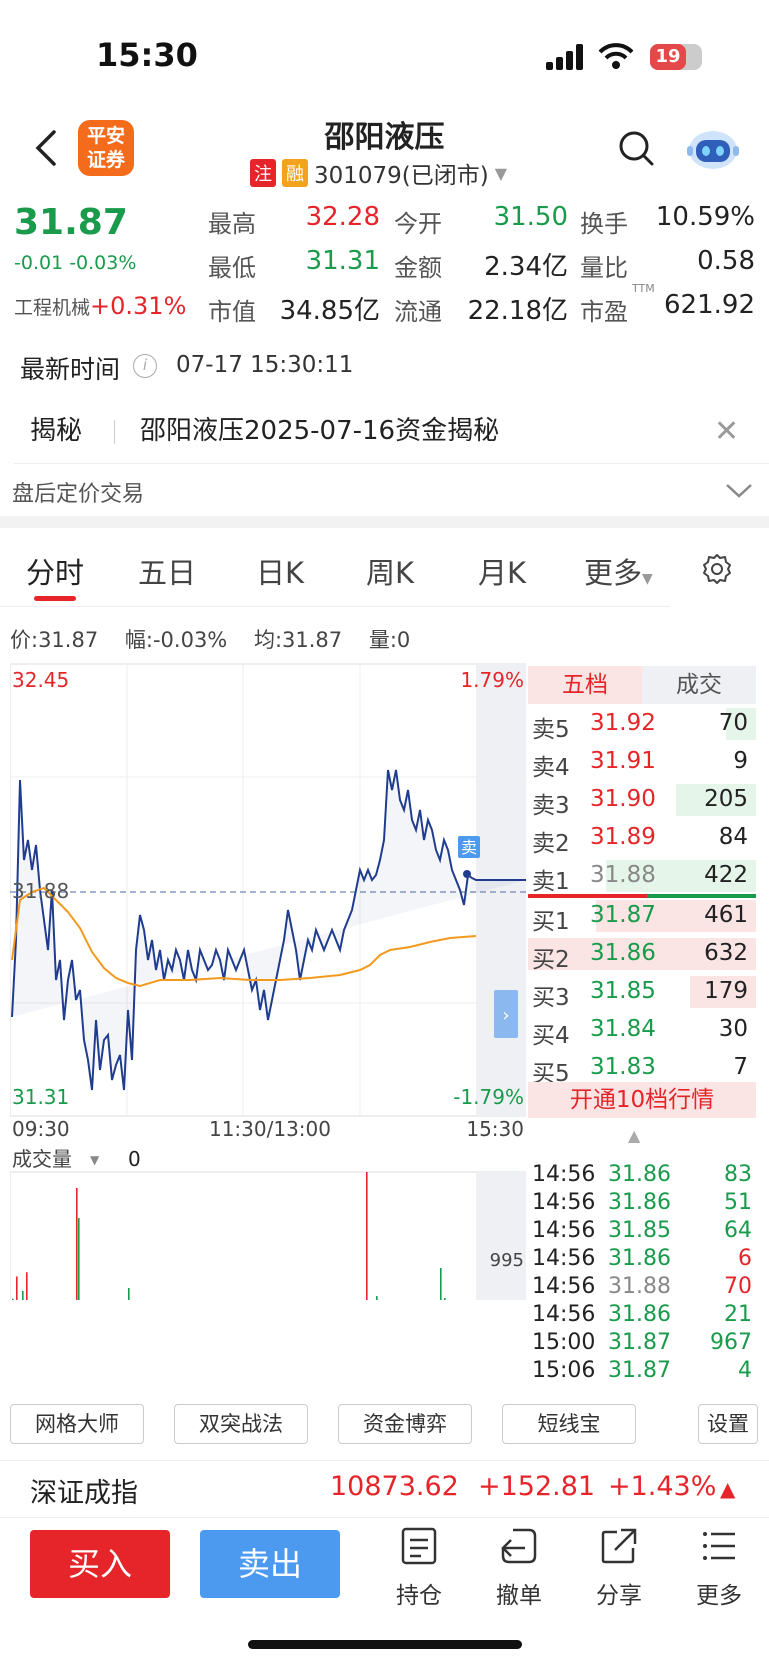 The height and width of the screenshot is (1665, 769). What do you see at coordinates (270, 1564) in the screenshot?
I see `sell-button: 卖出` at bounding box center [270, 1564].